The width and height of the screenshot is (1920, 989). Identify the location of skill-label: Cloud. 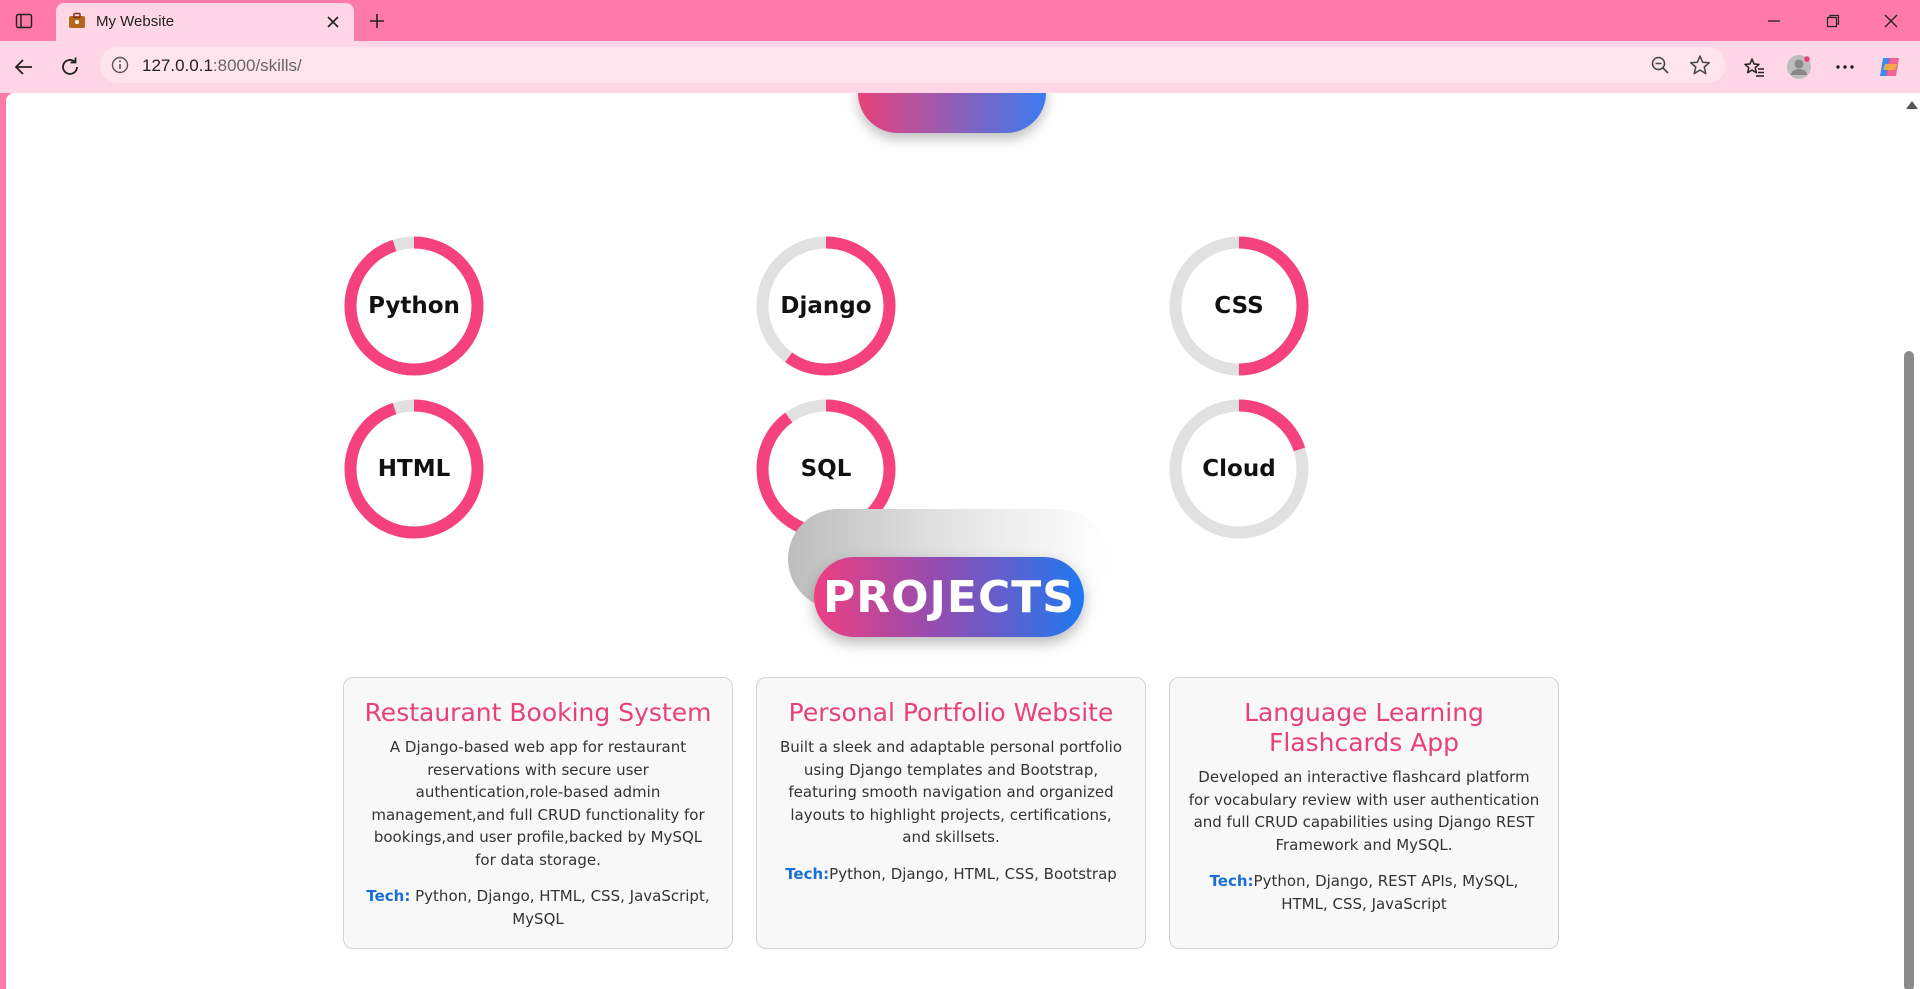
(1239, 469).